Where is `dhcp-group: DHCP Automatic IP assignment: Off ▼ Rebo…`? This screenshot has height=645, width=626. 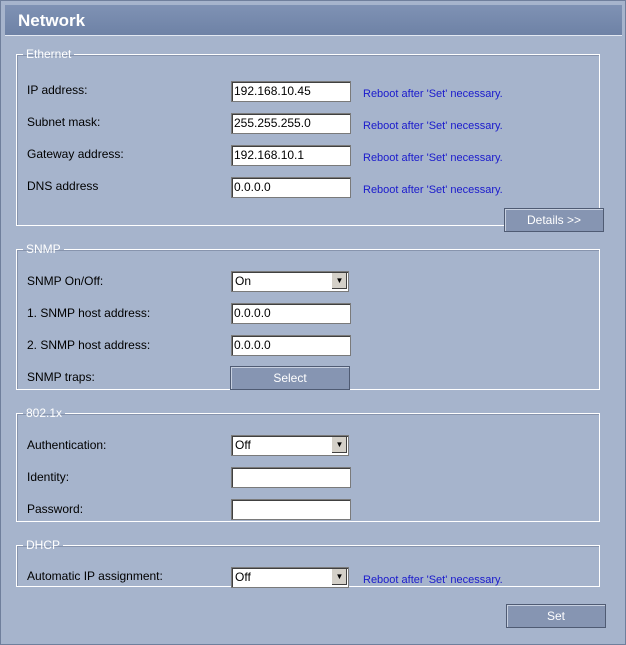
dhcp-group: DHCP Automatic IP assignment: Off ▼ Rebo… is located at coordinates (308, 563).